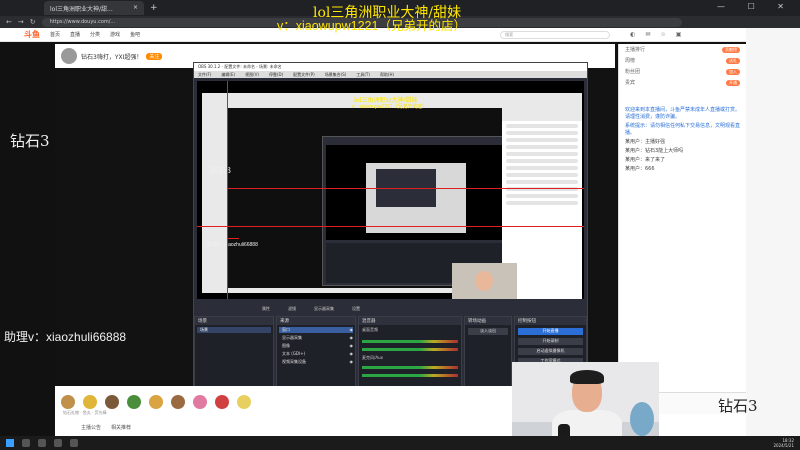 This screenshot has width=800, height=450. Describe the element at coordinates (400, 443) in the screenshot. I see `taskbar: 18:32 2024/5/21` at that location.